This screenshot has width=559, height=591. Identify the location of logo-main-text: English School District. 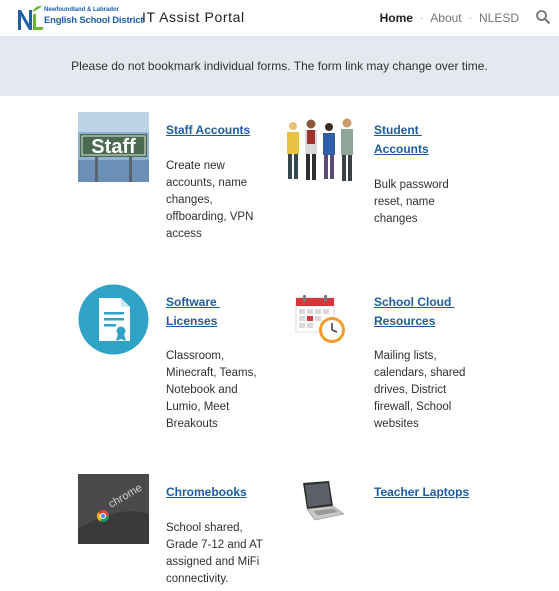
(94, 20).